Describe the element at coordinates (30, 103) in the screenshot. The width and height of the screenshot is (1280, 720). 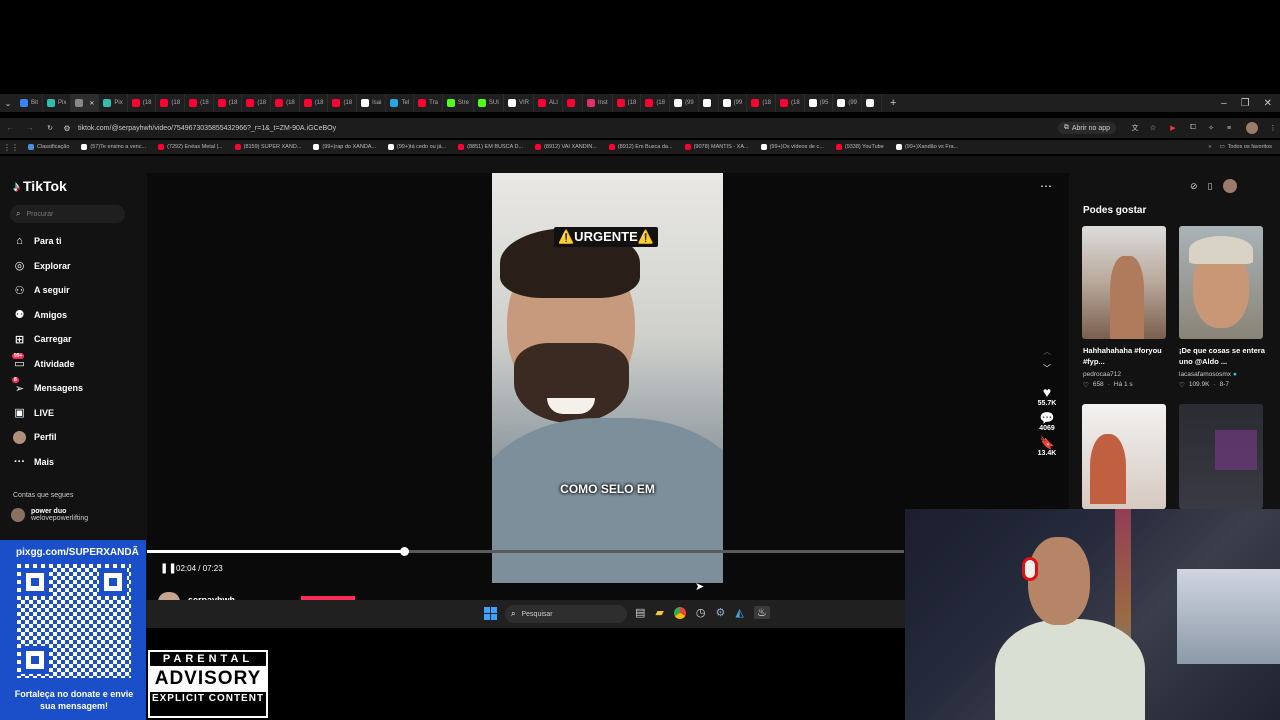
I see `browser-tab: Bit` at that location.